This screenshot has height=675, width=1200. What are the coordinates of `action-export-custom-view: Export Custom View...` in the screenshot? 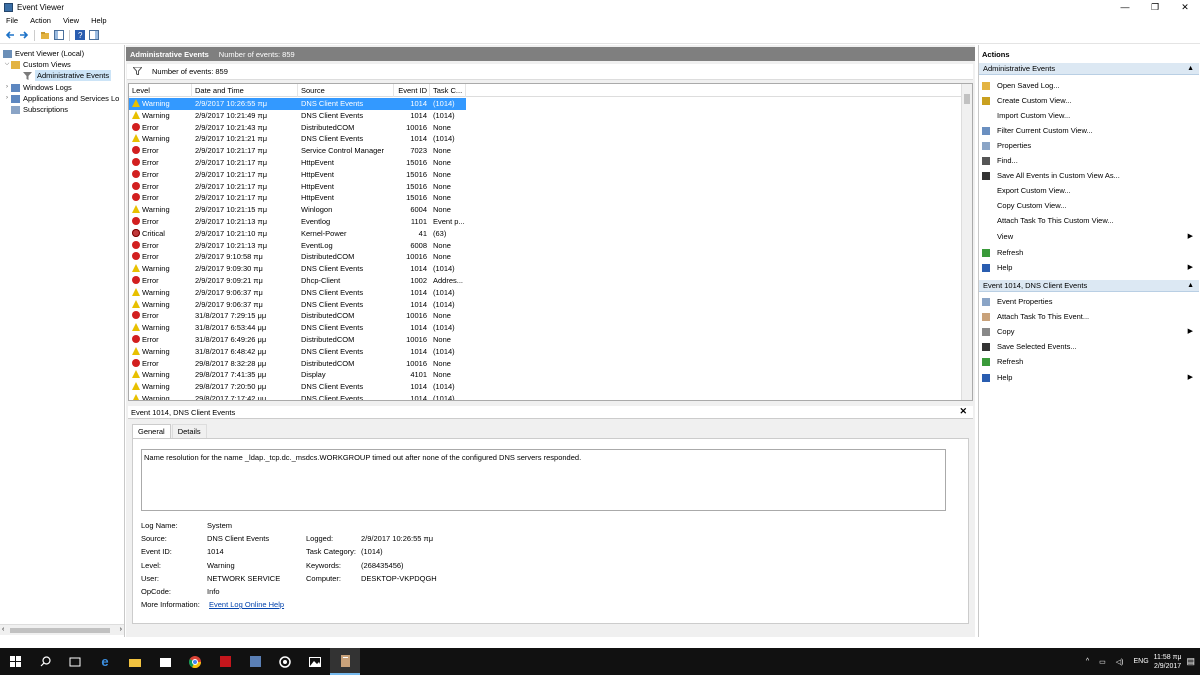 It's located at (1089, 191).